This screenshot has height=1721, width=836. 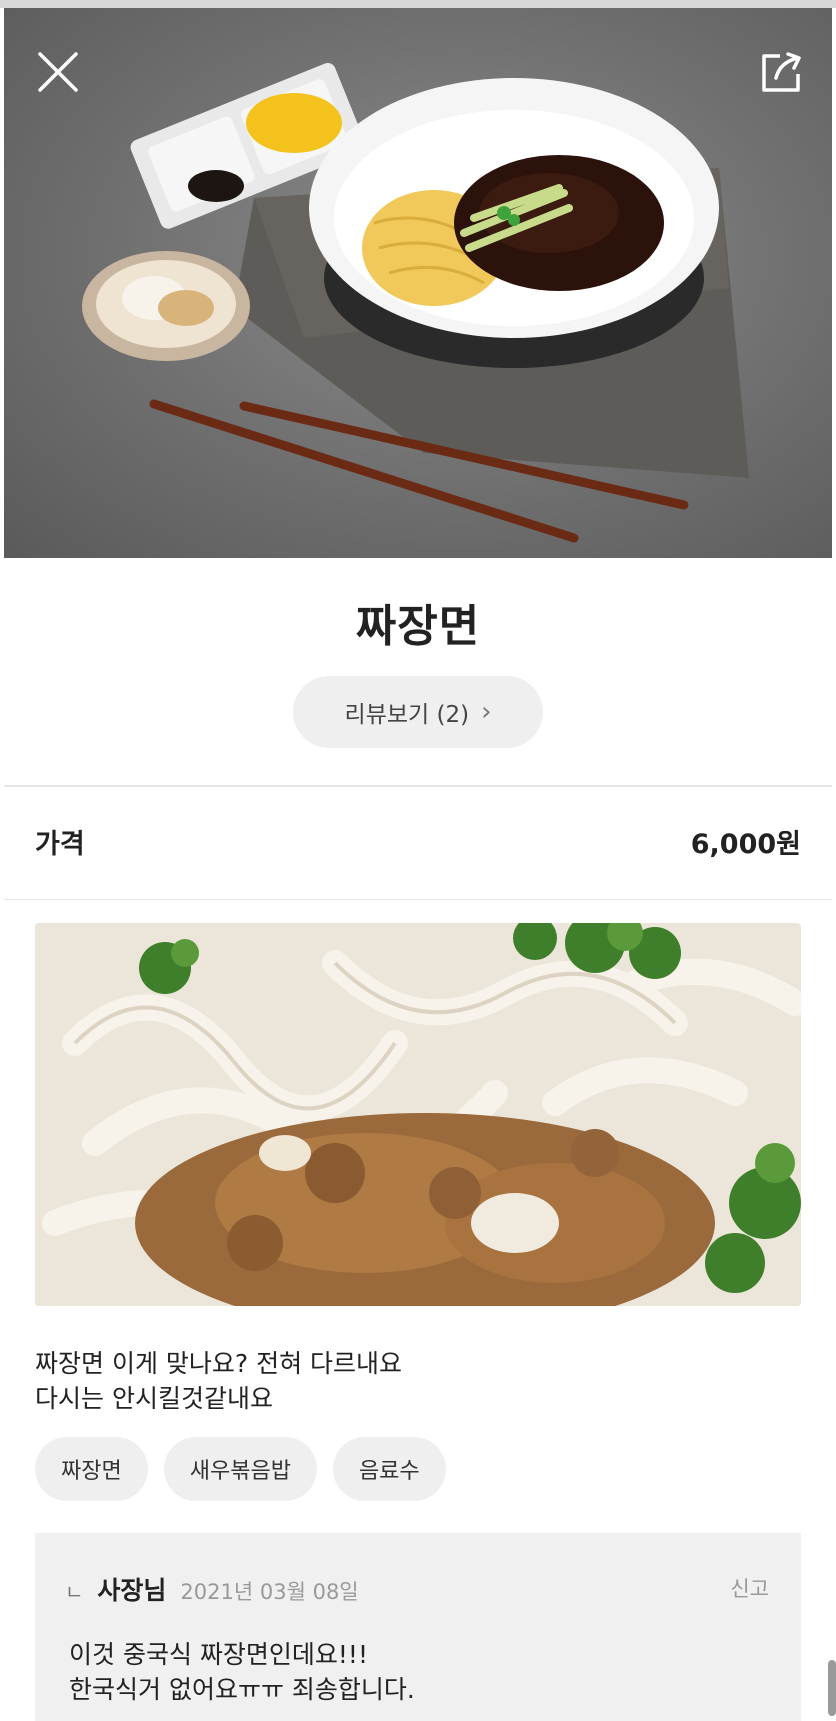 What do you see at coordinates (418, 626) in the screenshot?
I see `menu-title: 짜장면` at bounding box center [418, 626].